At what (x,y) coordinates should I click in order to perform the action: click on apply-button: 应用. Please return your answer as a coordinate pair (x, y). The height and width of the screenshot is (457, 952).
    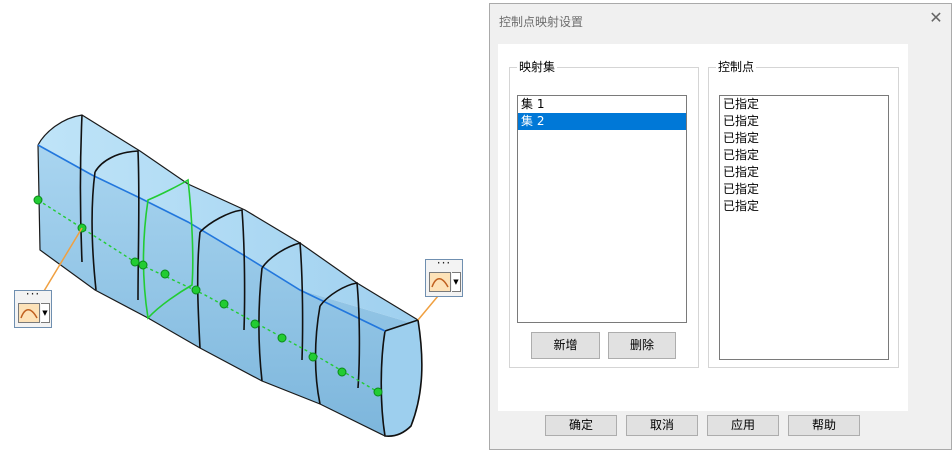
    Looking at the image, I should click on (743, 425).